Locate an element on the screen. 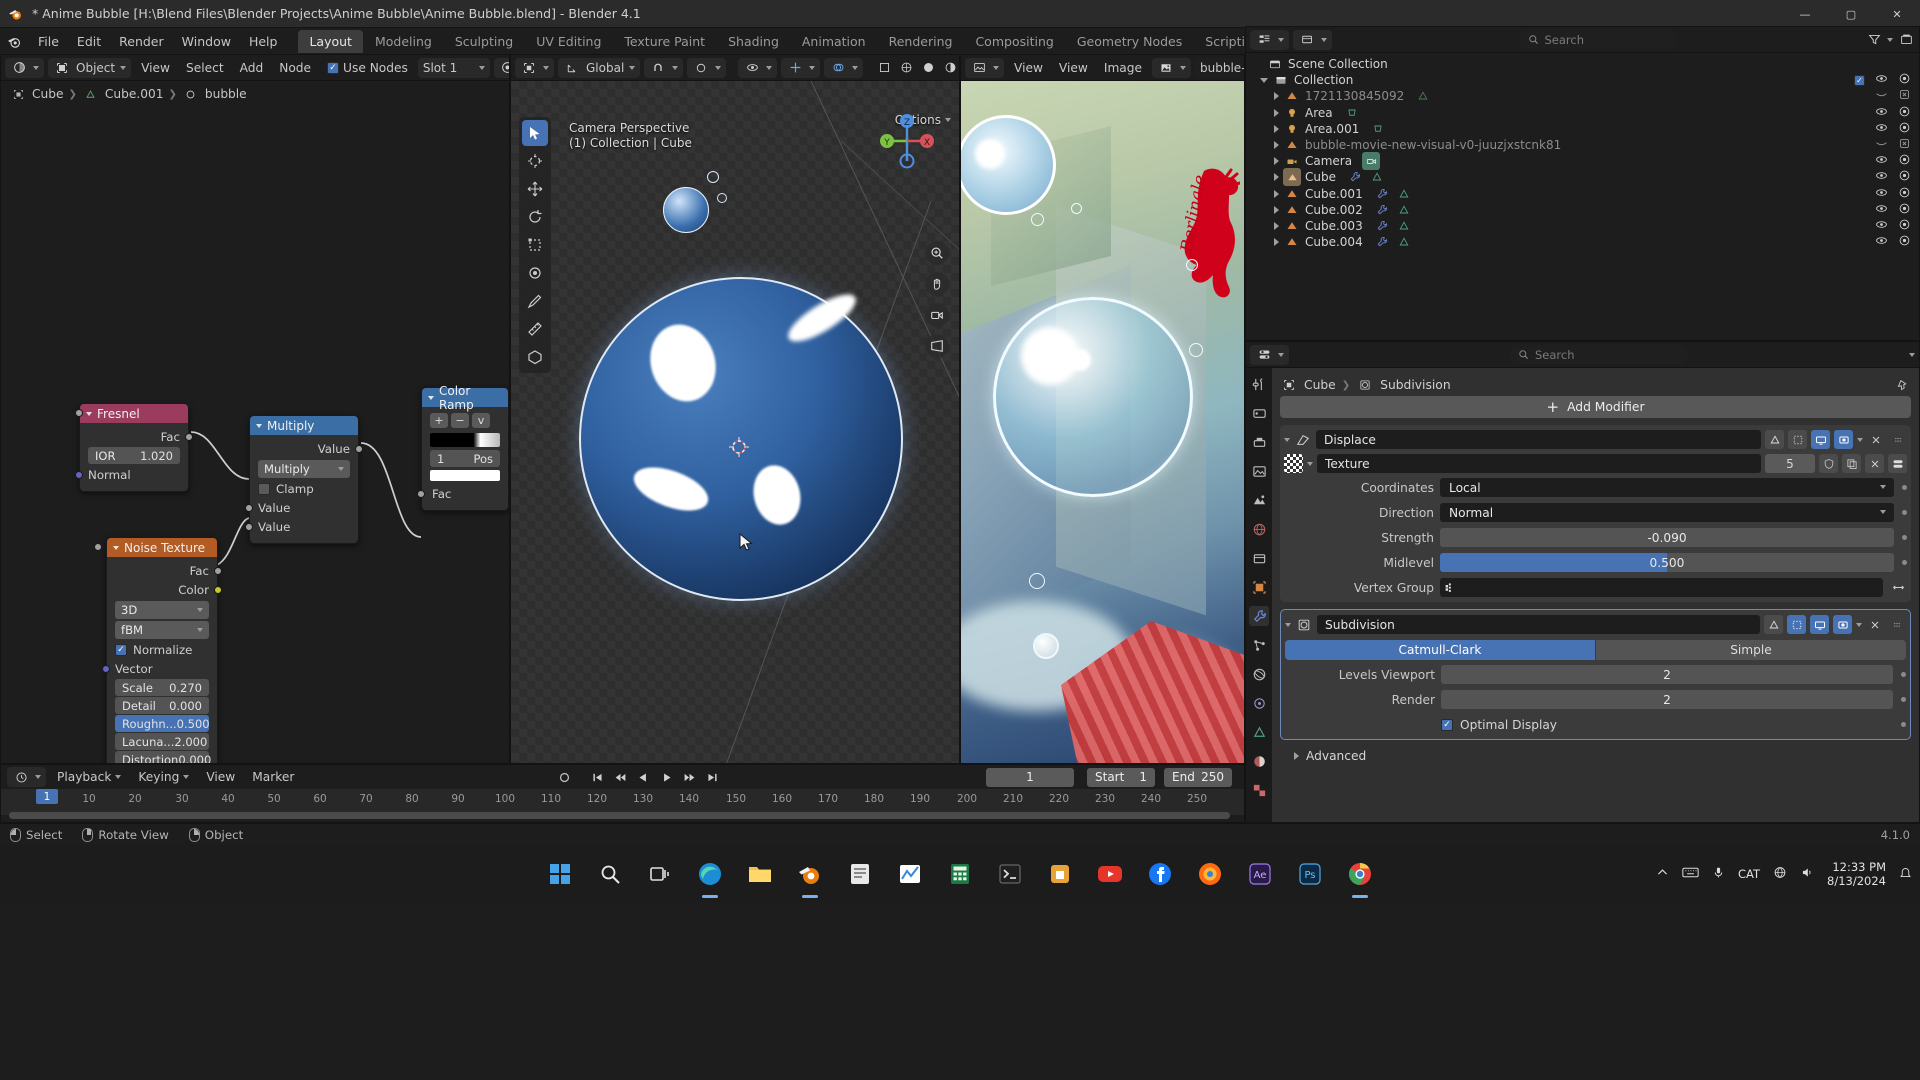  node-multiply-header: Multiply is located at coordinates (304, 425).